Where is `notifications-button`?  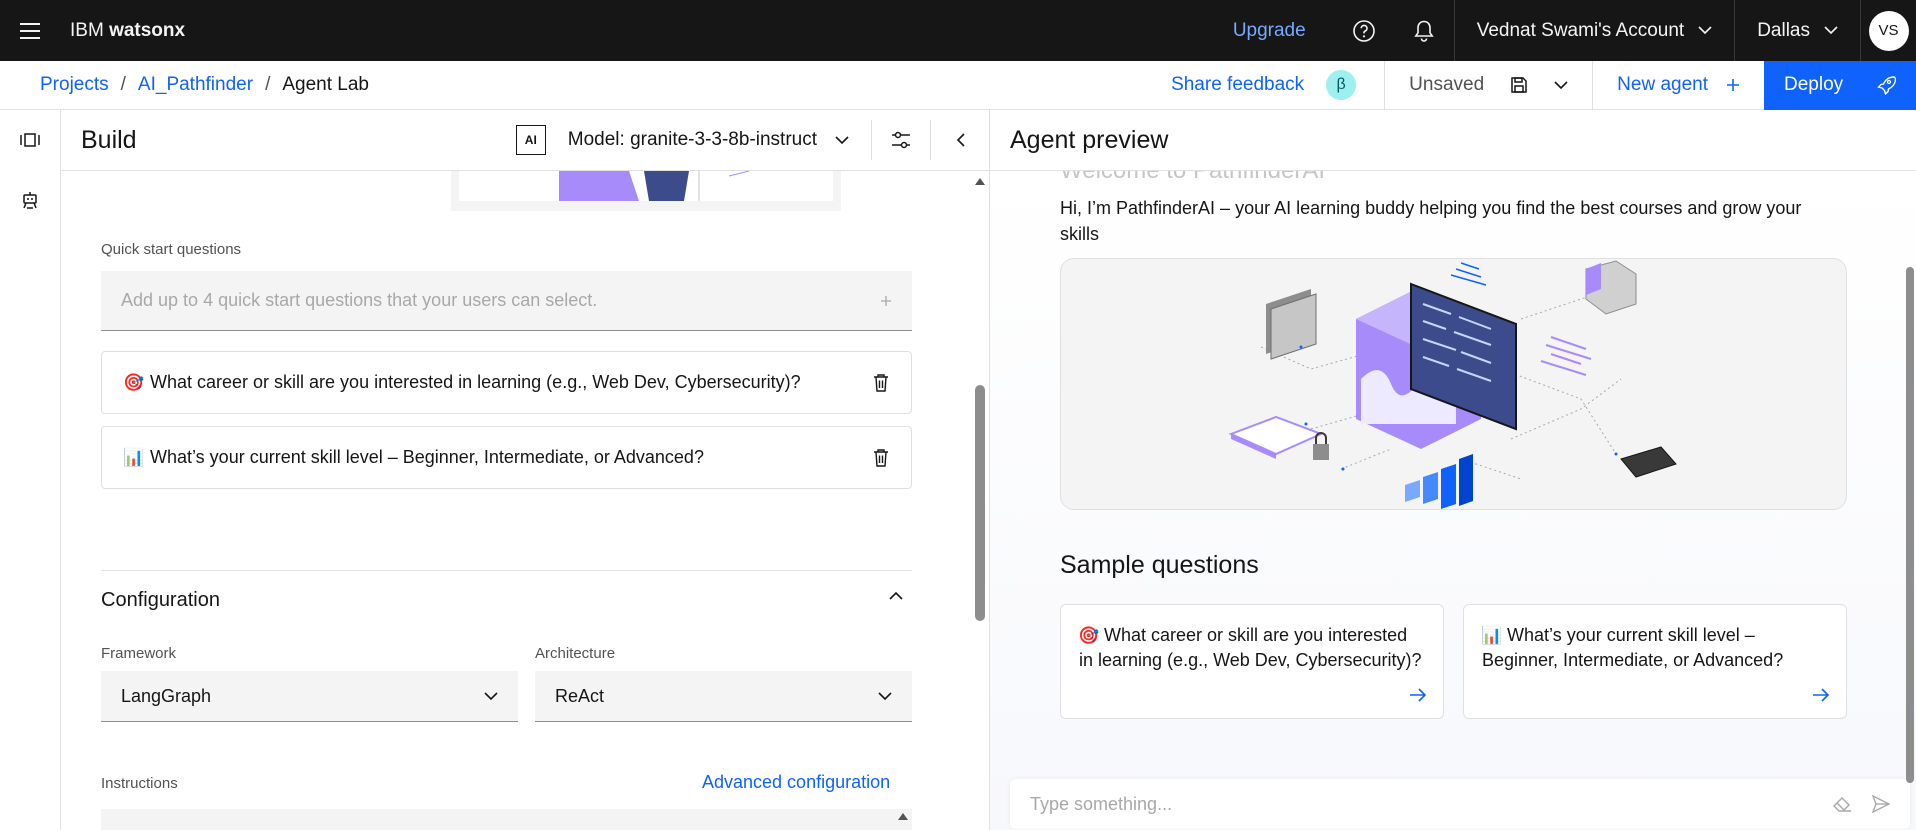
notifications-button is located at coordinates (1424, 30).